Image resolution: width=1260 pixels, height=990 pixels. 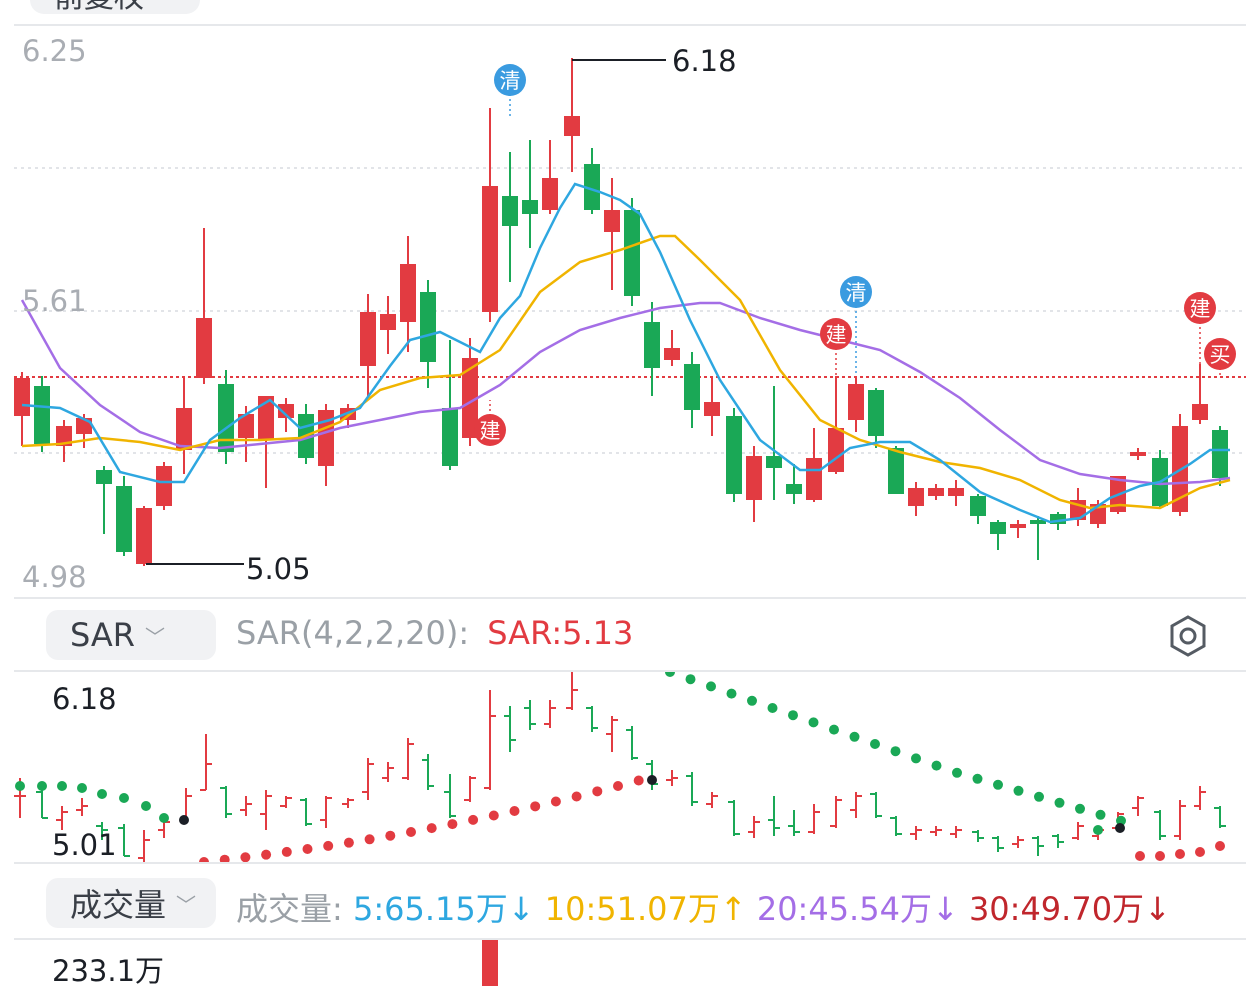 I want to click on price-adjust-tab: 前复权, so click(x=115, y=8).